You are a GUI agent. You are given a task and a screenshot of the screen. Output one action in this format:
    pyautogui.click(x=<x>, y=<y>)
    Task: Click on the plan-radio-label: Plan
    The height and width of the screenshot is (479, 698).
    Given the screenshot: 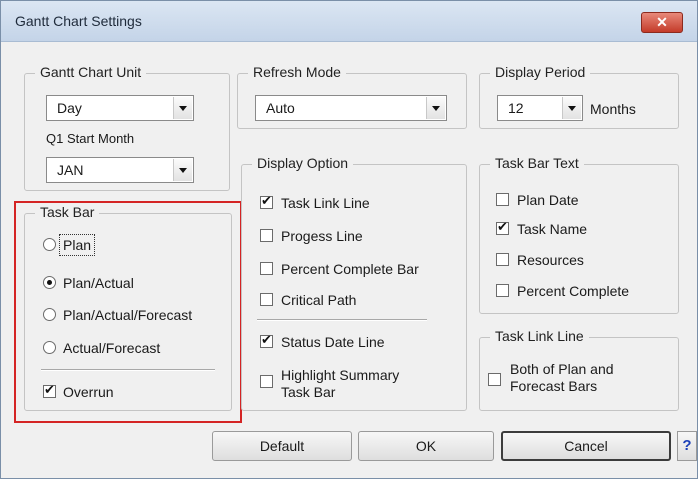 What is the action you would take?
    pyautogui.click(x=77, y=245)
    